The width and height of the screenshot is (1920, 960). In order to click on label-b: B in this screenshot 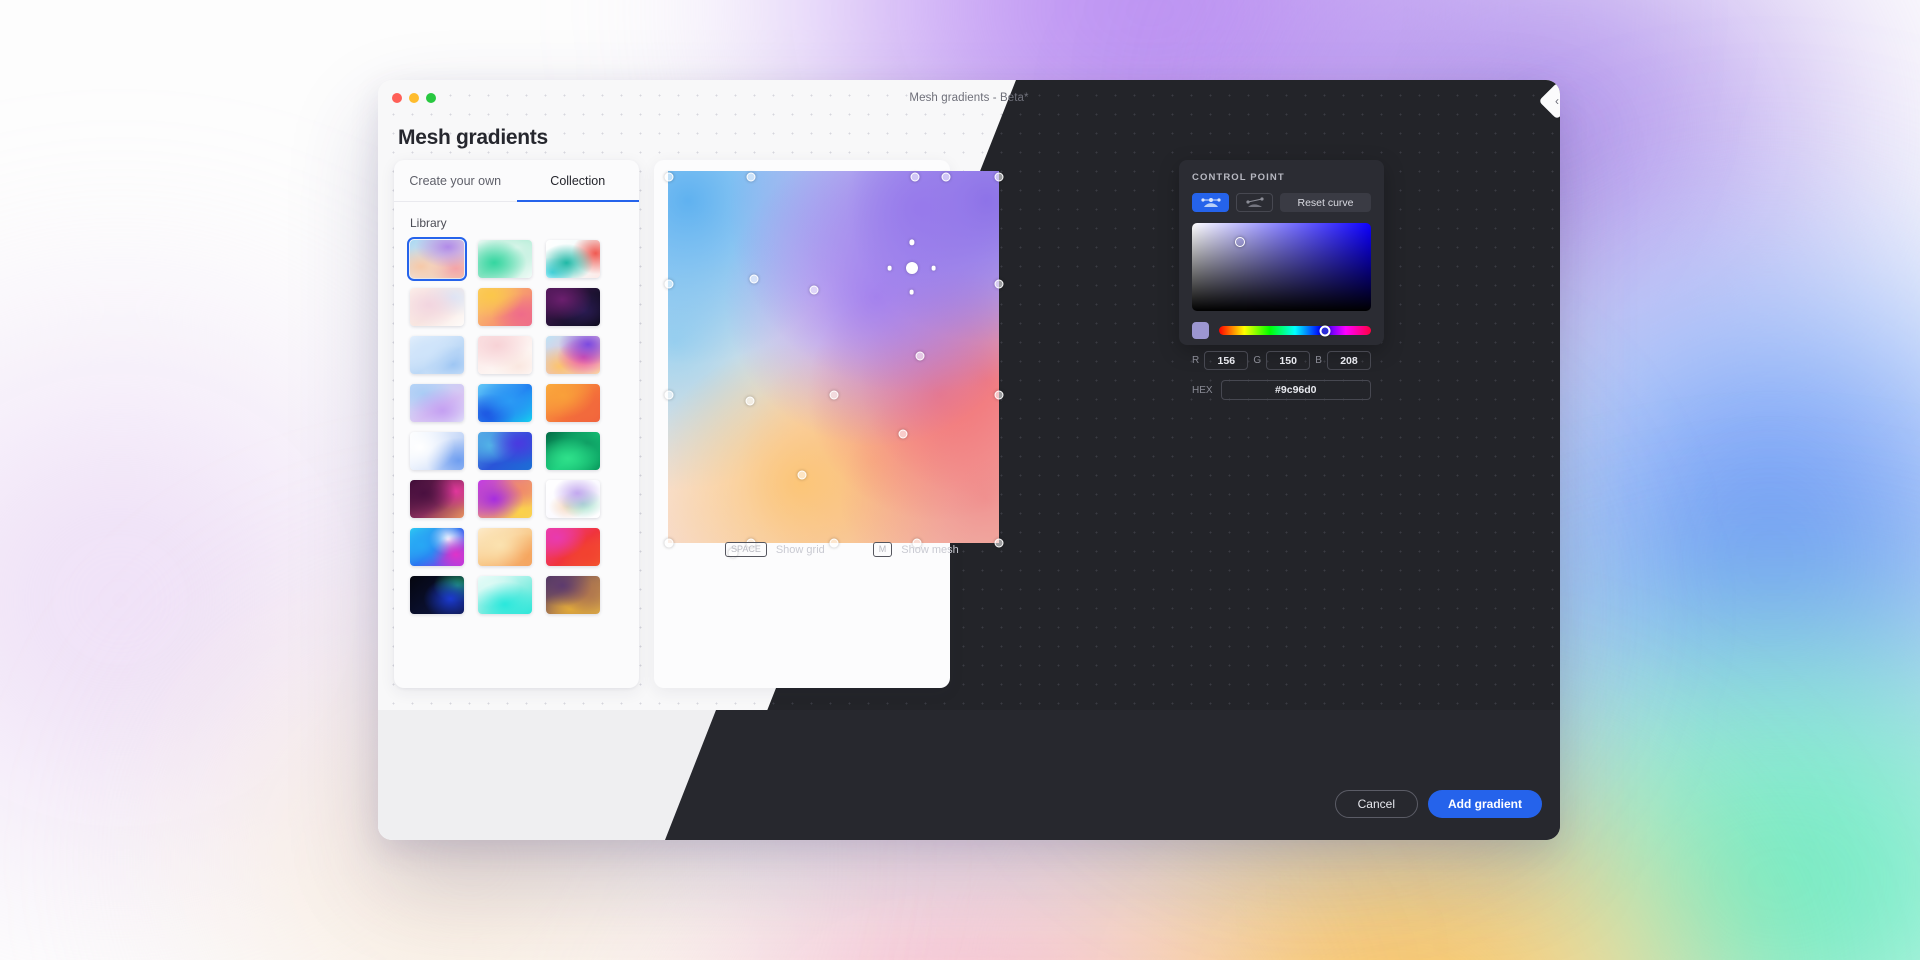, I will do `click(1318, 360)`.